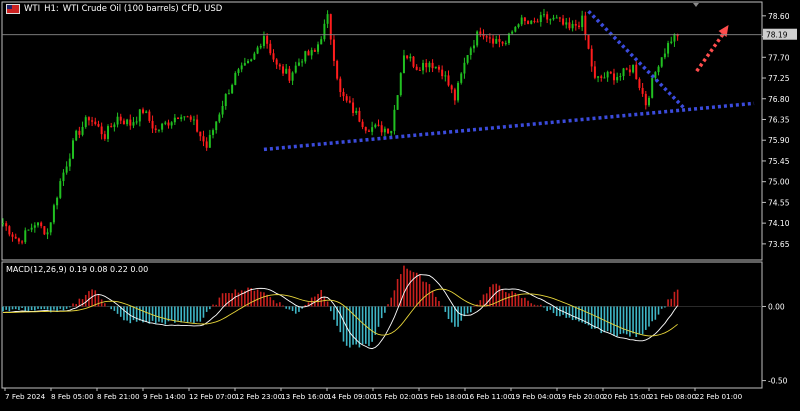 This screenshot has width=800, height=411. Describe the element at coordinates (305, 396) in the screenshot. I see `time-tick-label: 13 Feb 16:00` at that location.